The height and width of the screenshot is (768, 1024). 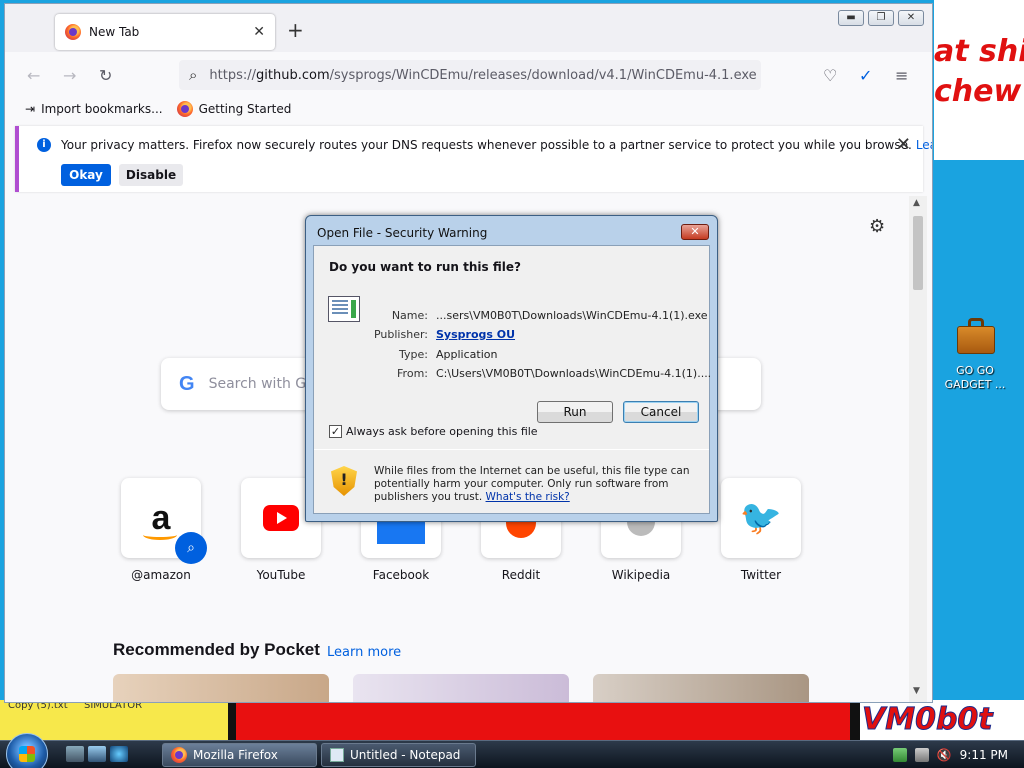 I want to click on restore-button: ❐, so click(x=881, y=18).